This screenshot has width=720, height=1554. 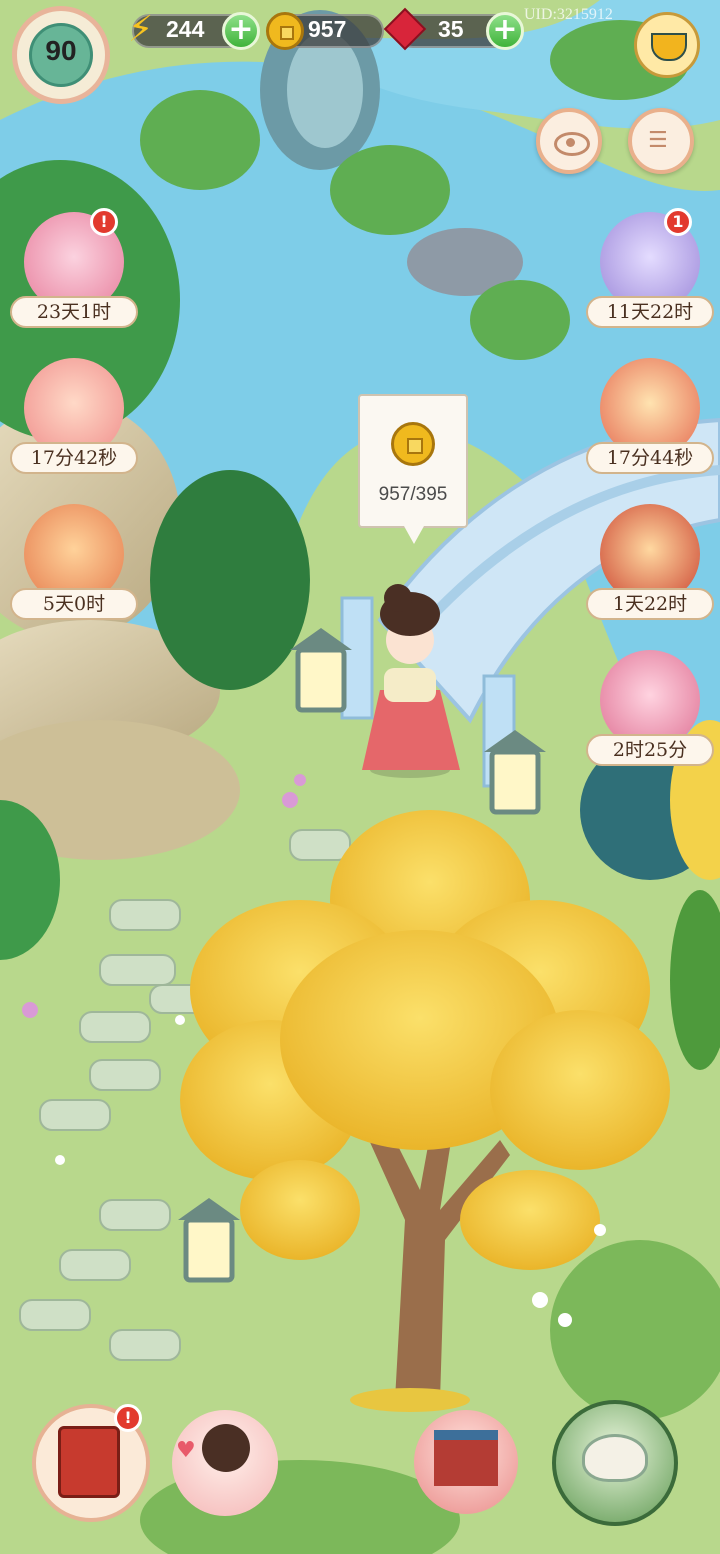 What do you see at coordinates (241, 31) in the screenshot?
I see `add-energy-button: +` at bounding box center [241, 31].